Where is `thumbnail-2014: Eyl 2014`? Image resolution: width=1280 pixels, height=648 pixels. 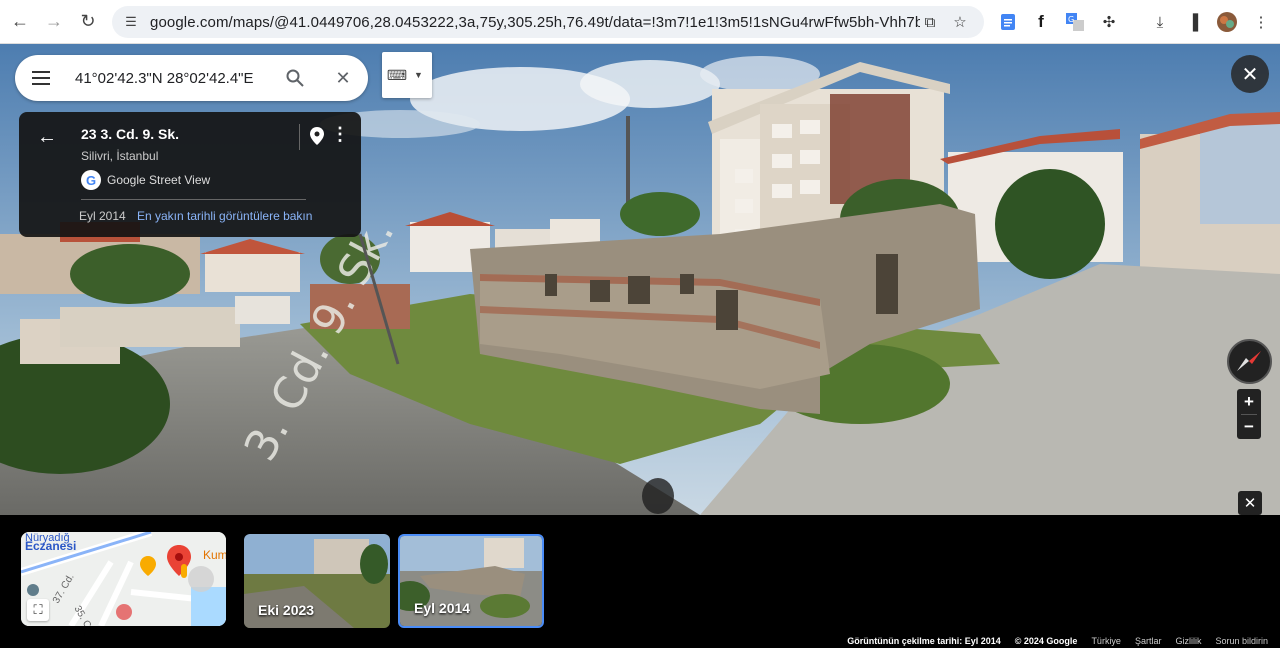 thumbnail-2014: Eyl 2014 is located at coordinates (471, 581).